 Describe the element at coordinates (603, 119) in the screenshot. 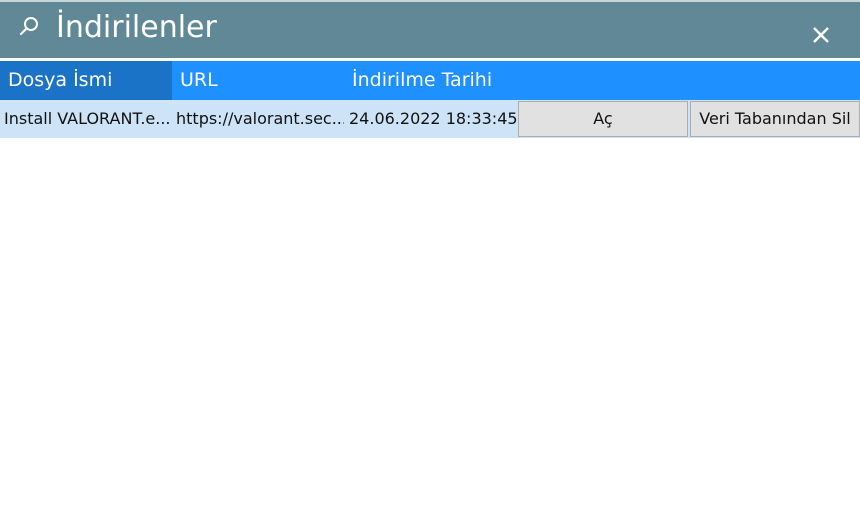

I see `open-button: Aç` at that location.